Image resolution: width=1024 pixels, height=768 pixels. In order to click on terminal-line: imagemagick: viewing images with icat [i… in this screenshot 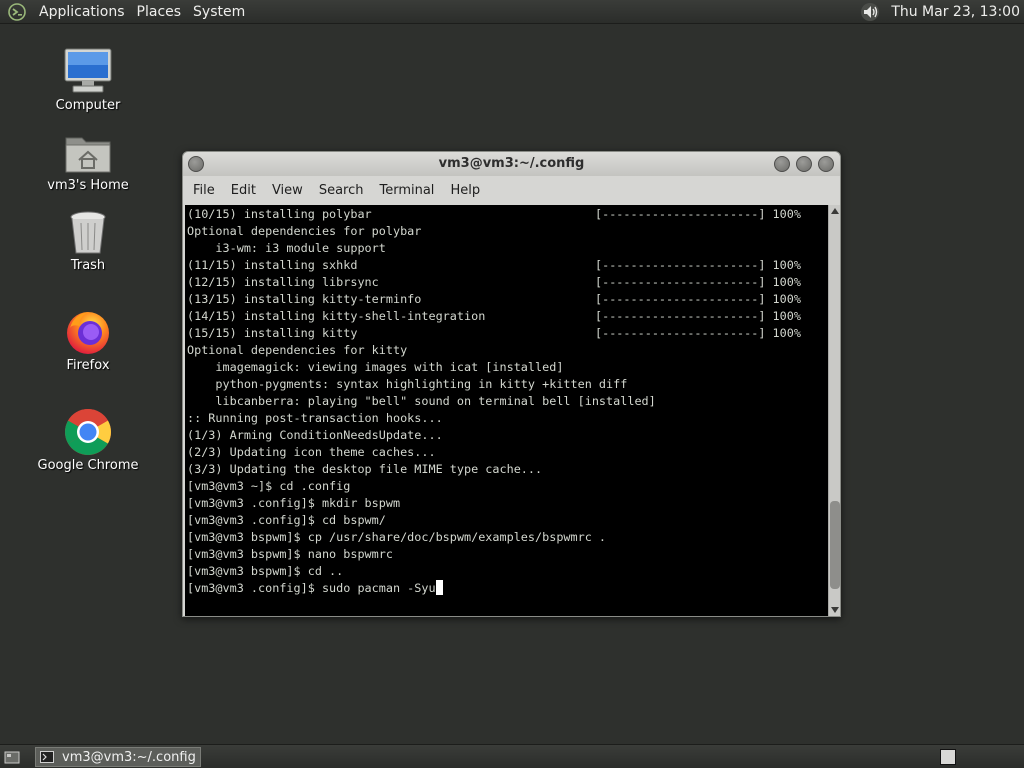, I will do `click(507, 367)`.